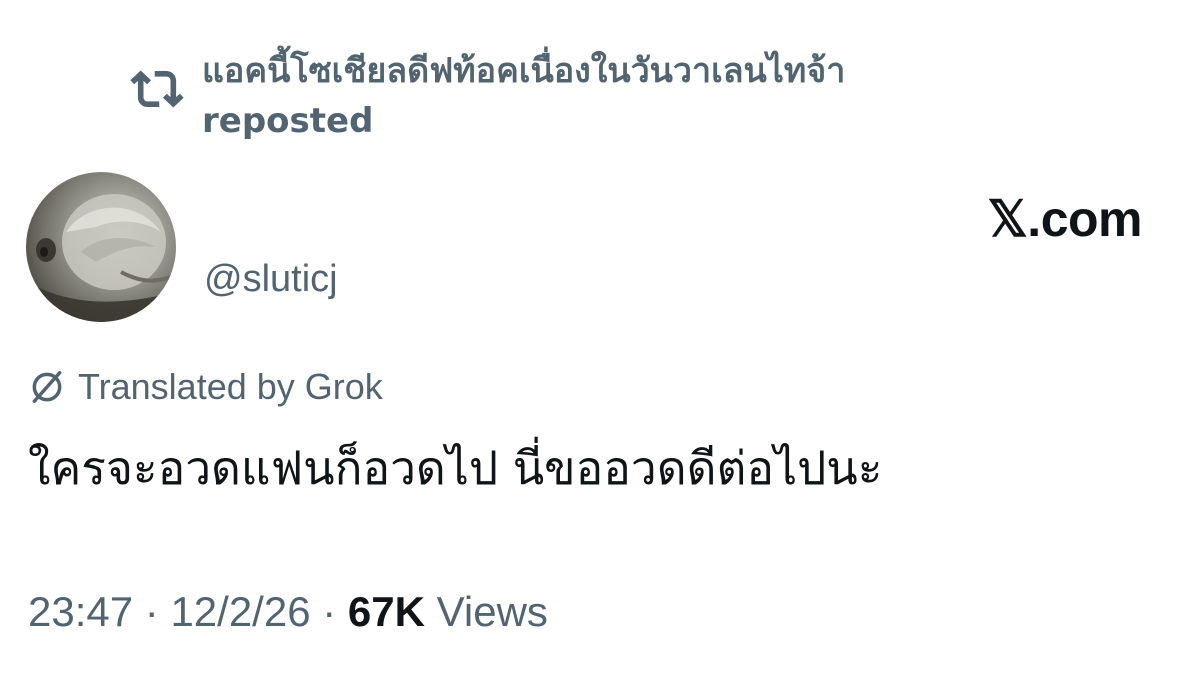  I want to click on avatar, so click(101, 247).